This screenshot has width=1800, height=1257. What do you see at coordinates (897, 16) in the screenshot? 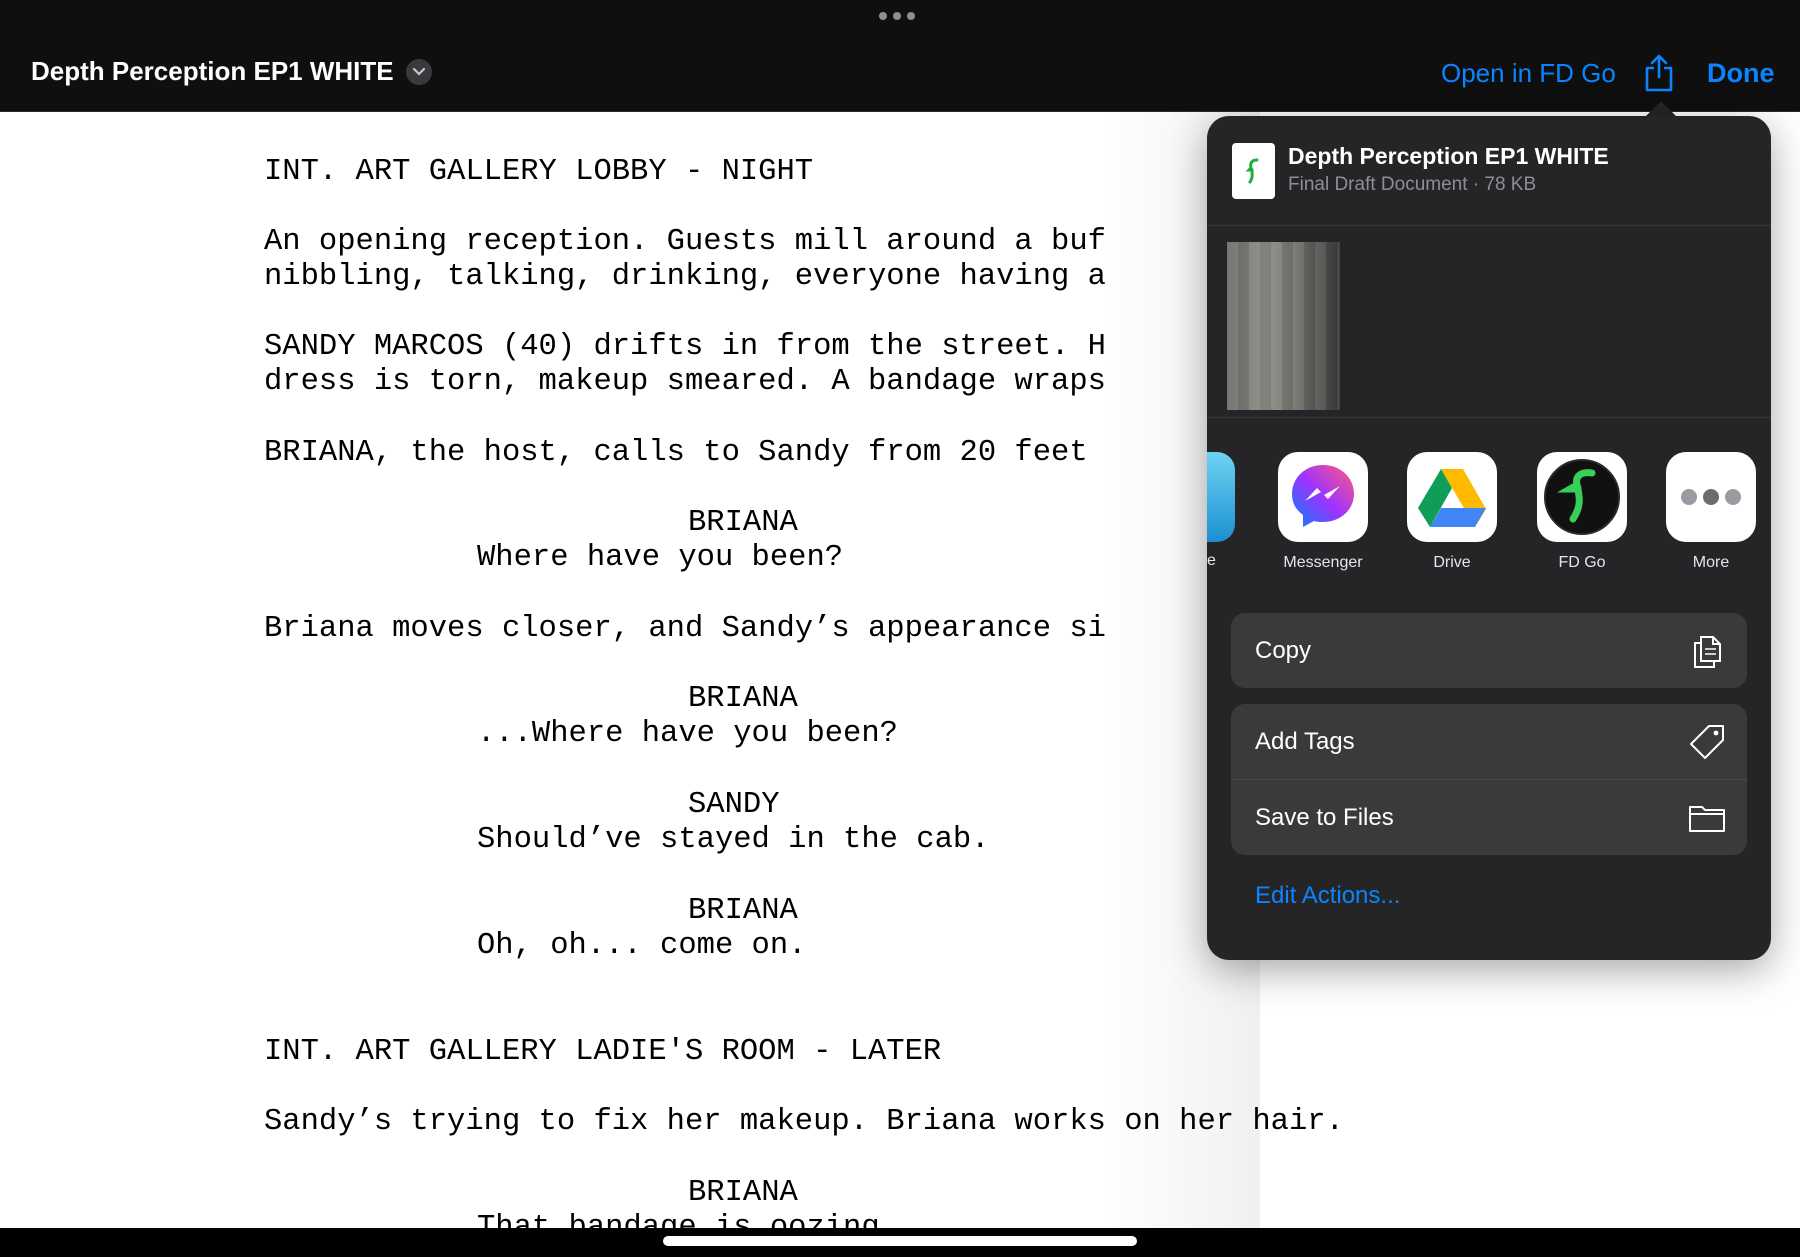
I see `multitasking-dots-icon` at bounding box center [897, 16].